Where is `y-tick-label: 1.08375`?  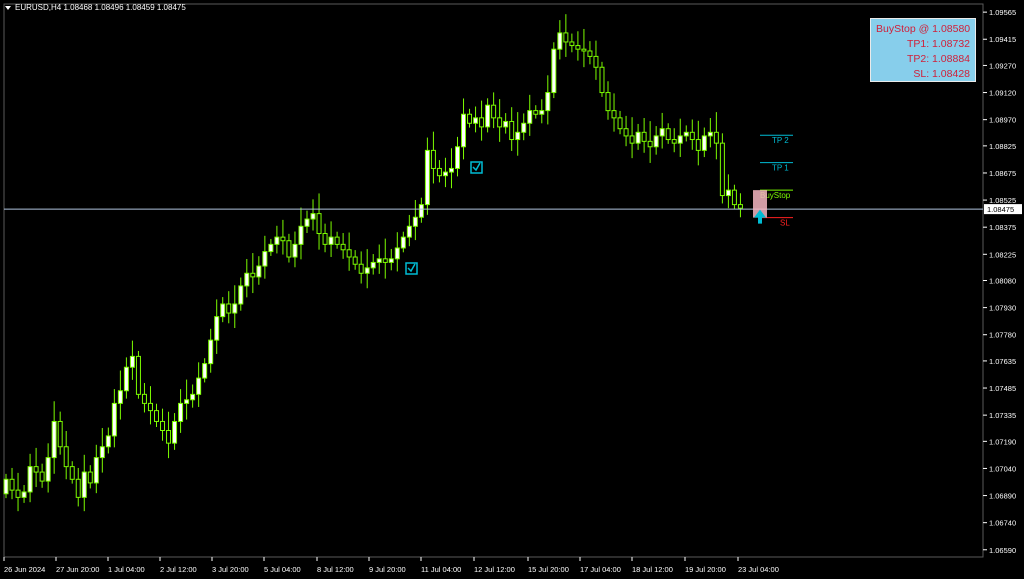 y-tick-label: 1.08375 is located at coordinates (1002, 227).